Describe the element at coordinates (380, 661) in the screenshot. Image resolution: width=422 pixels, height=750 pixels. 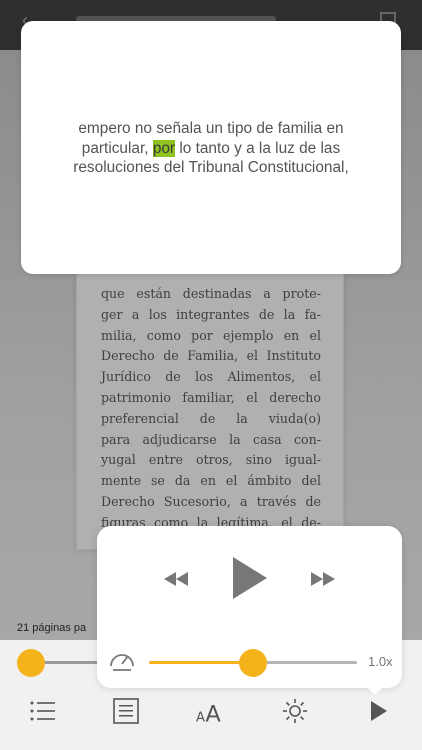
I see `speed-label: 1.0x` at that location.